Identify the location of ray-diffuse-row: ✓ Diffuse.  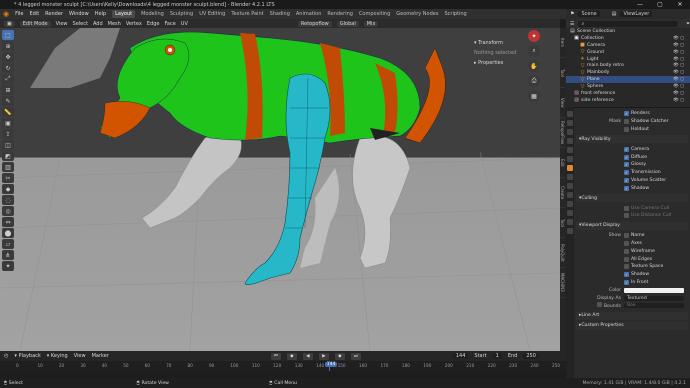
(632, 157).